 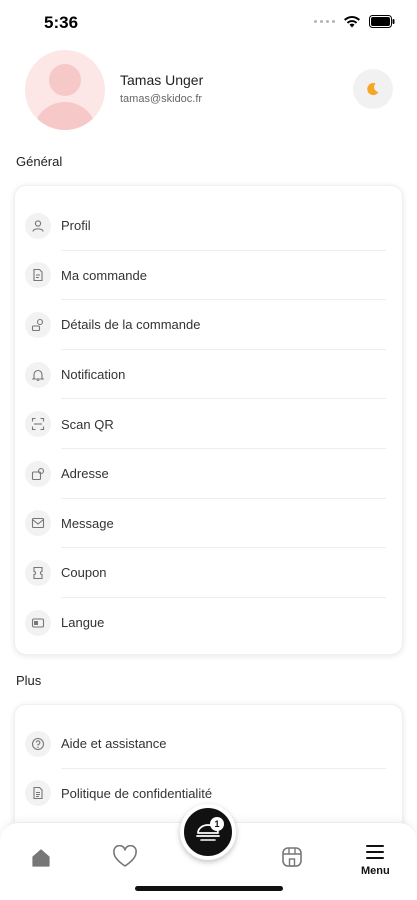 What do you see at coordinates (38, 225) in the screenshot?
I see `user-icon` at bounding box center [38, 225].